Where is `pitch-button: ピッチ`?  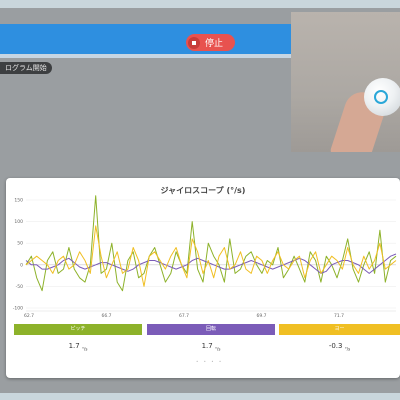
pitch-button: ピッチ is located at coordinates (78, 329).